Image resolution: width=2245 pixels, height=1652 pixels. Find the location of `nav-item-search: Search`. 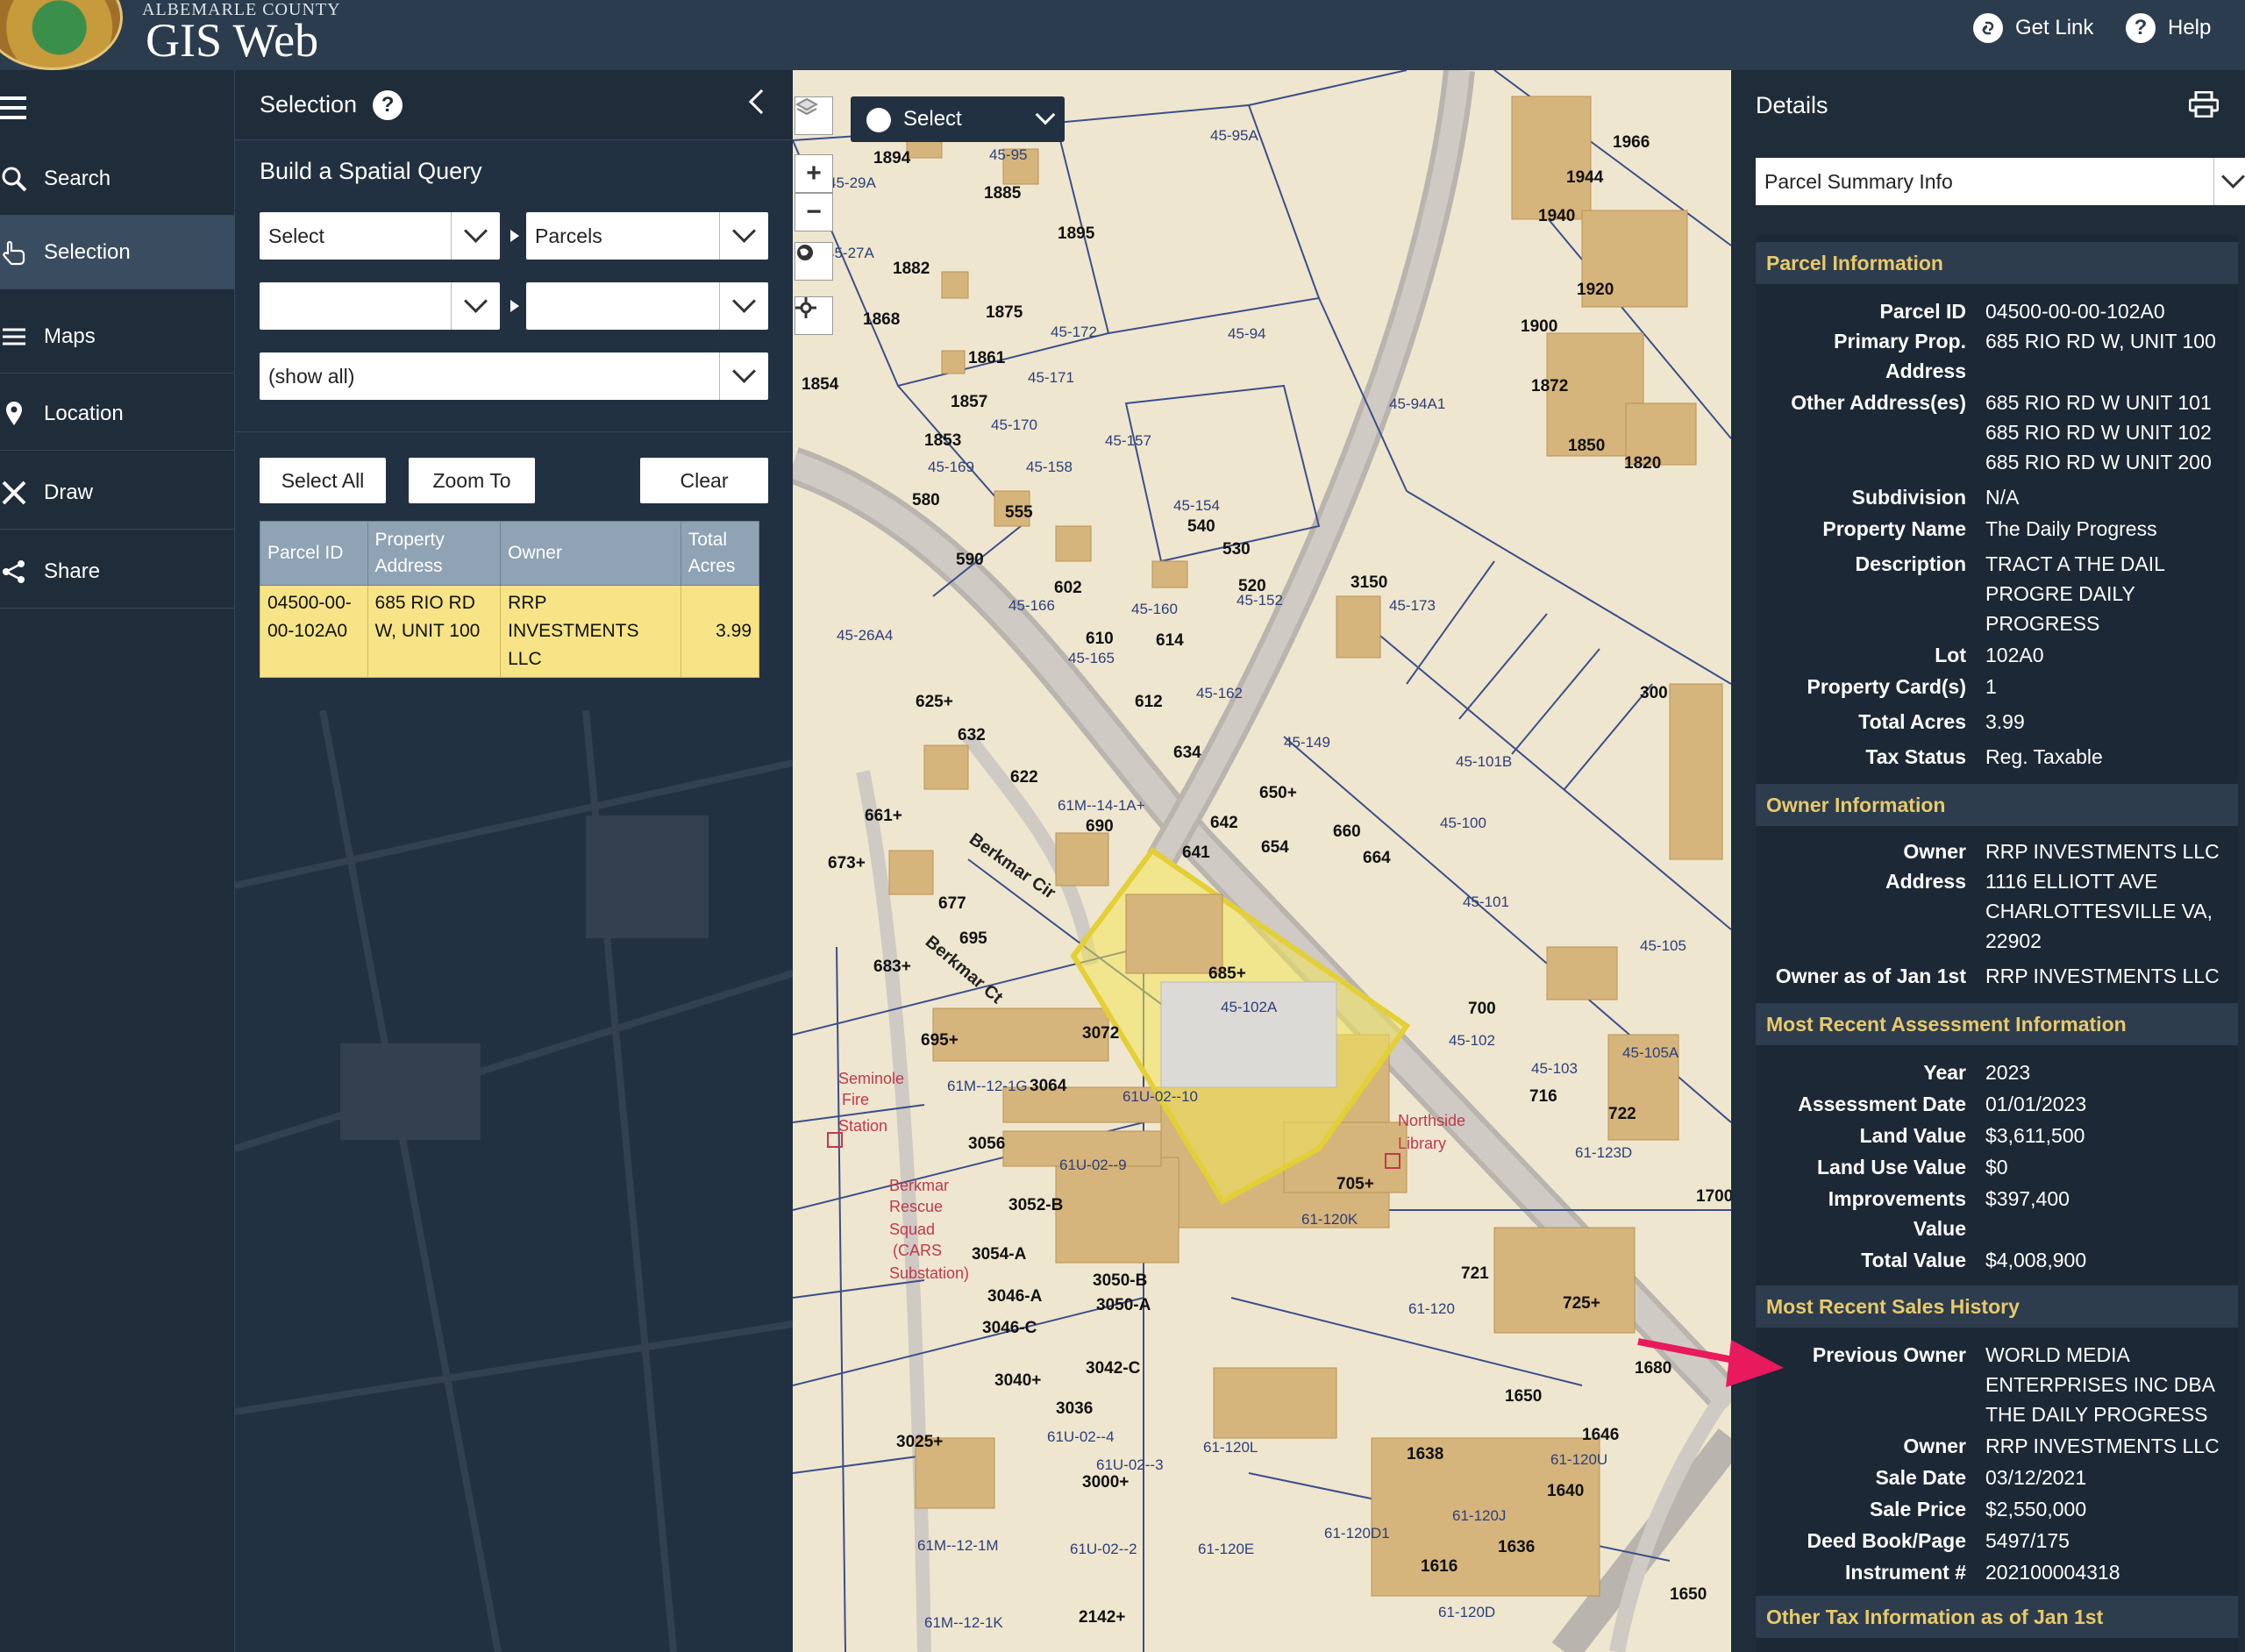

nav-item-search: Search is located at coordinates (117, 179).